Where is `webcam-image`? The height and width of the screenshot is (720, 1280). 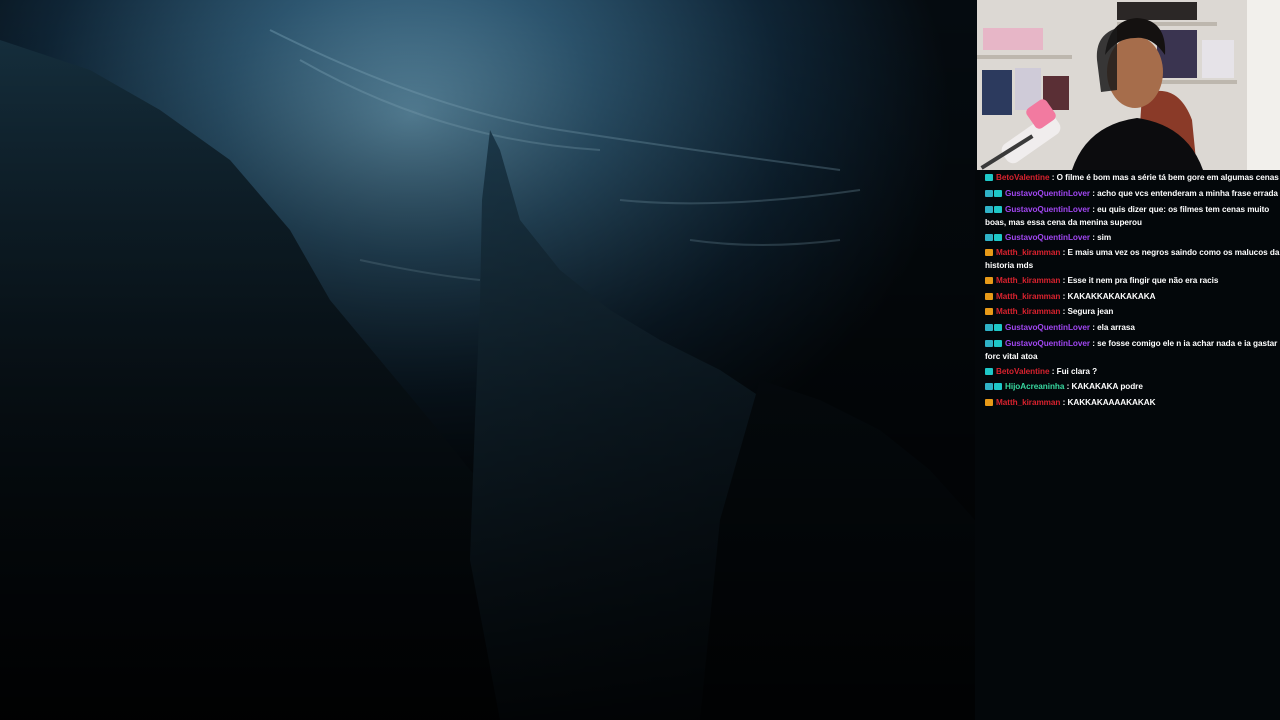
webcam-image is located at coordinates (1128, 85).